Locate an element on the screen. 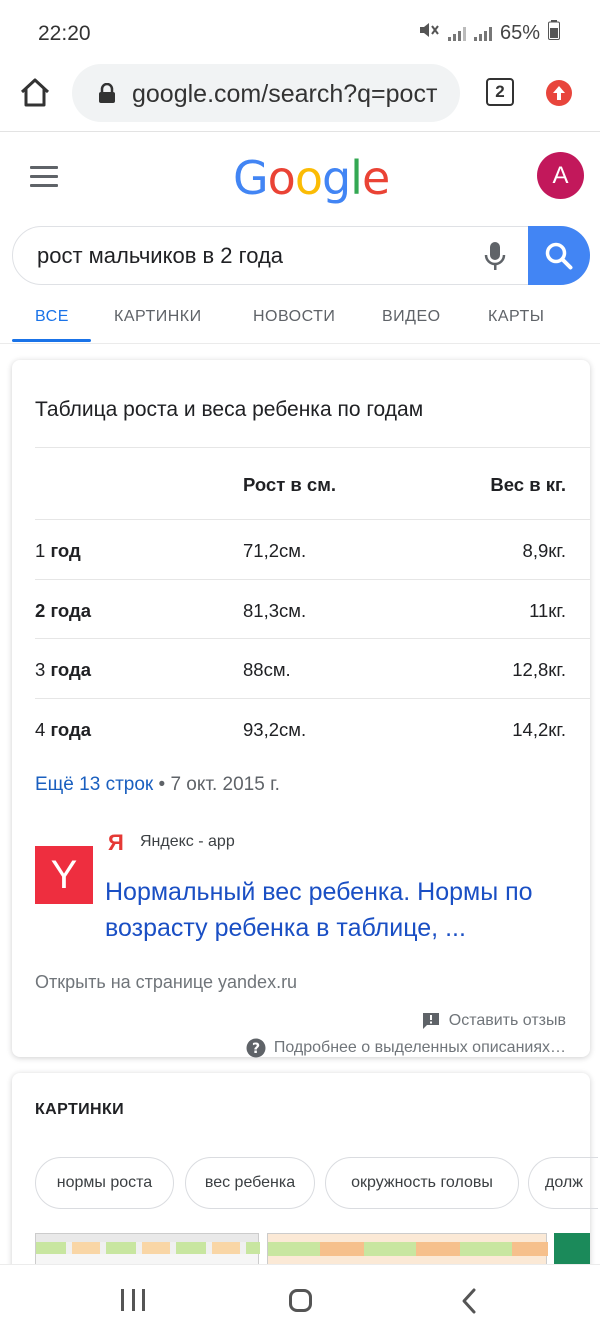  address-bar: google.com/search?q=рост is located at coordinates (266, 93).